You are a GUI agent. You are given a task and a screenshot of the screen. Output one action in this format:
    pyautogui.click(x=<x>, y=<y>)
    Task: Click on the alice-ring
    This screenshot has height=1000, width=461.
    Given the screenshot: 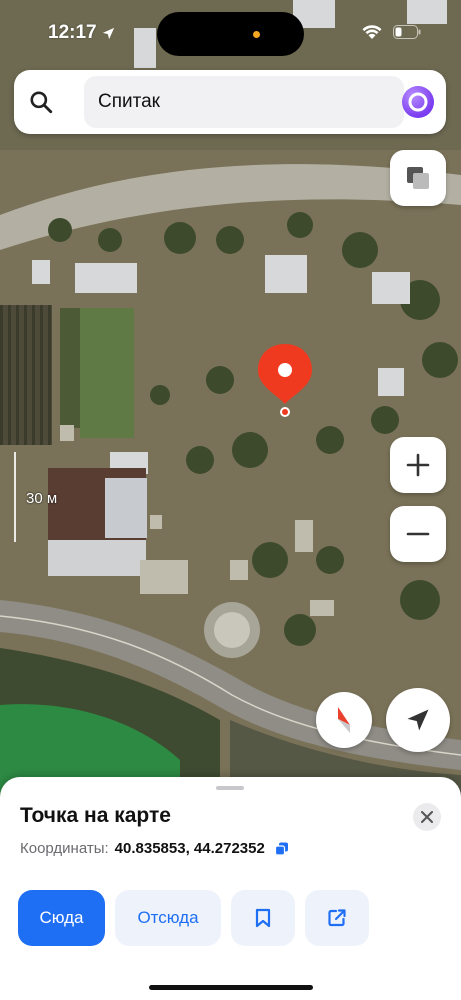 What is the action you would take?
    pyautogui.click(x=418, y=102)
    